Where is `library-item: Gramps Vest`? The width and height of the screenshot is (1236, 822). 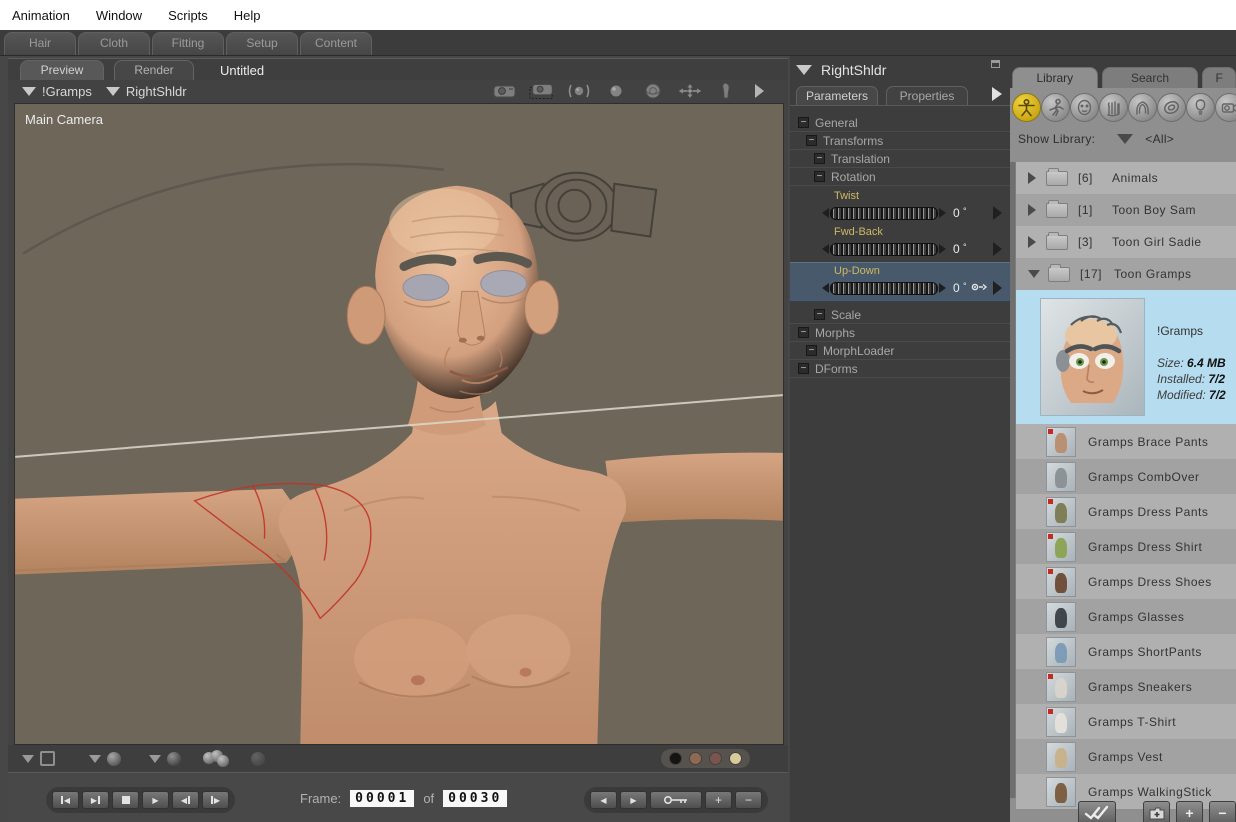 library-item: Gramps Vest is located at coordinates (1126, 756).